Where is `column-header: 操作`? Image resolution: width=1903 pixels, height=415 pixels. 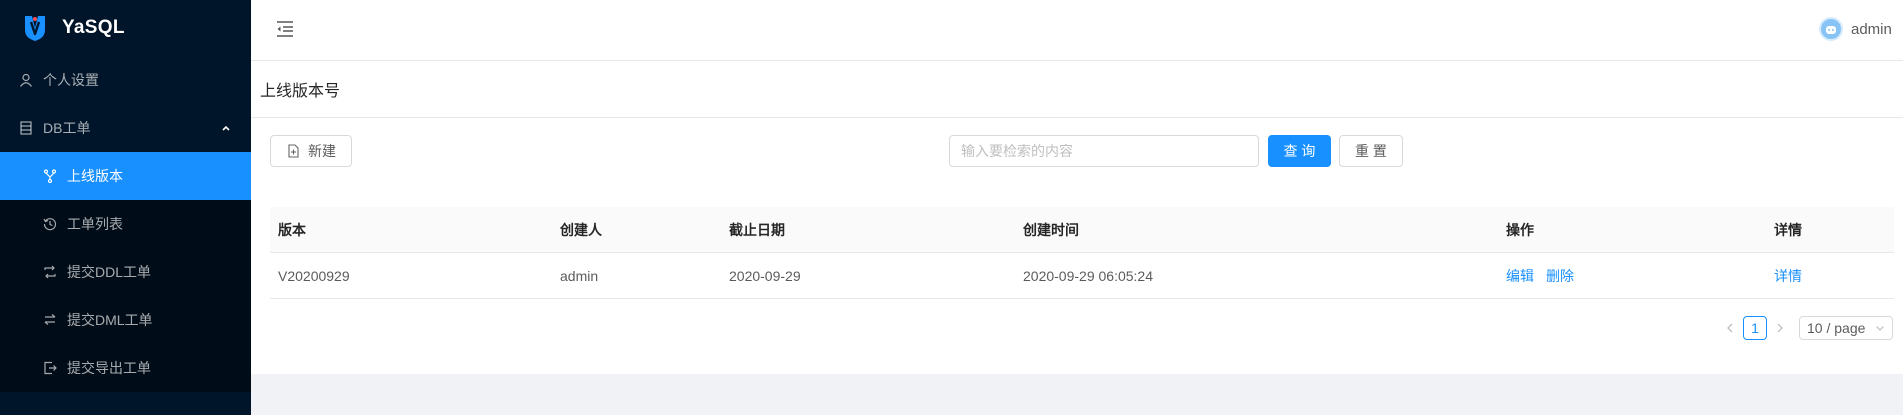
column-header: 操作 is located at coordinates (1520, 229).